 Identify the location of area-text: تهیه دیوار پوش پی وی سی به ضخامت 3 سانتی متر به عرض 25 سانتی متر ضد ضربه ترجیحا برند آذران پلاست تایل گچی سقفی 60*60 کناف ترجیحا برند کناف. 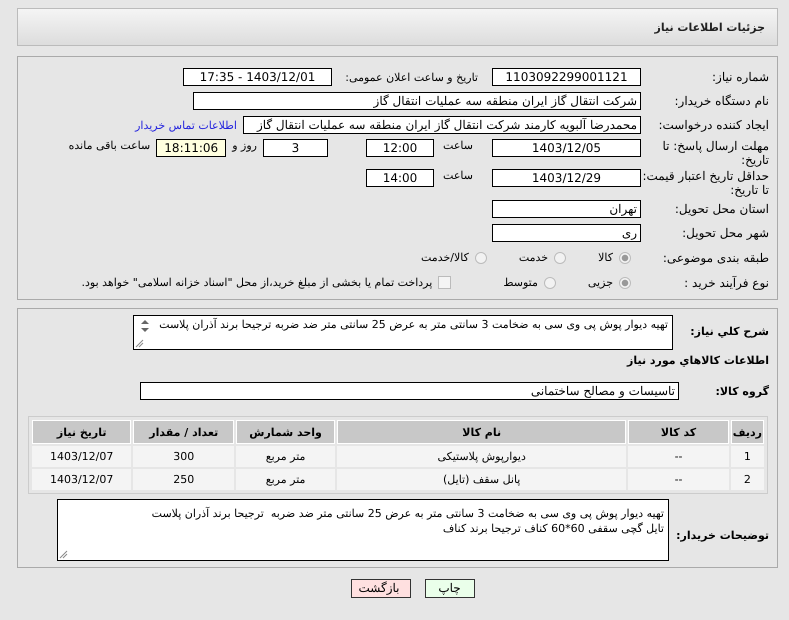
(407, 521).